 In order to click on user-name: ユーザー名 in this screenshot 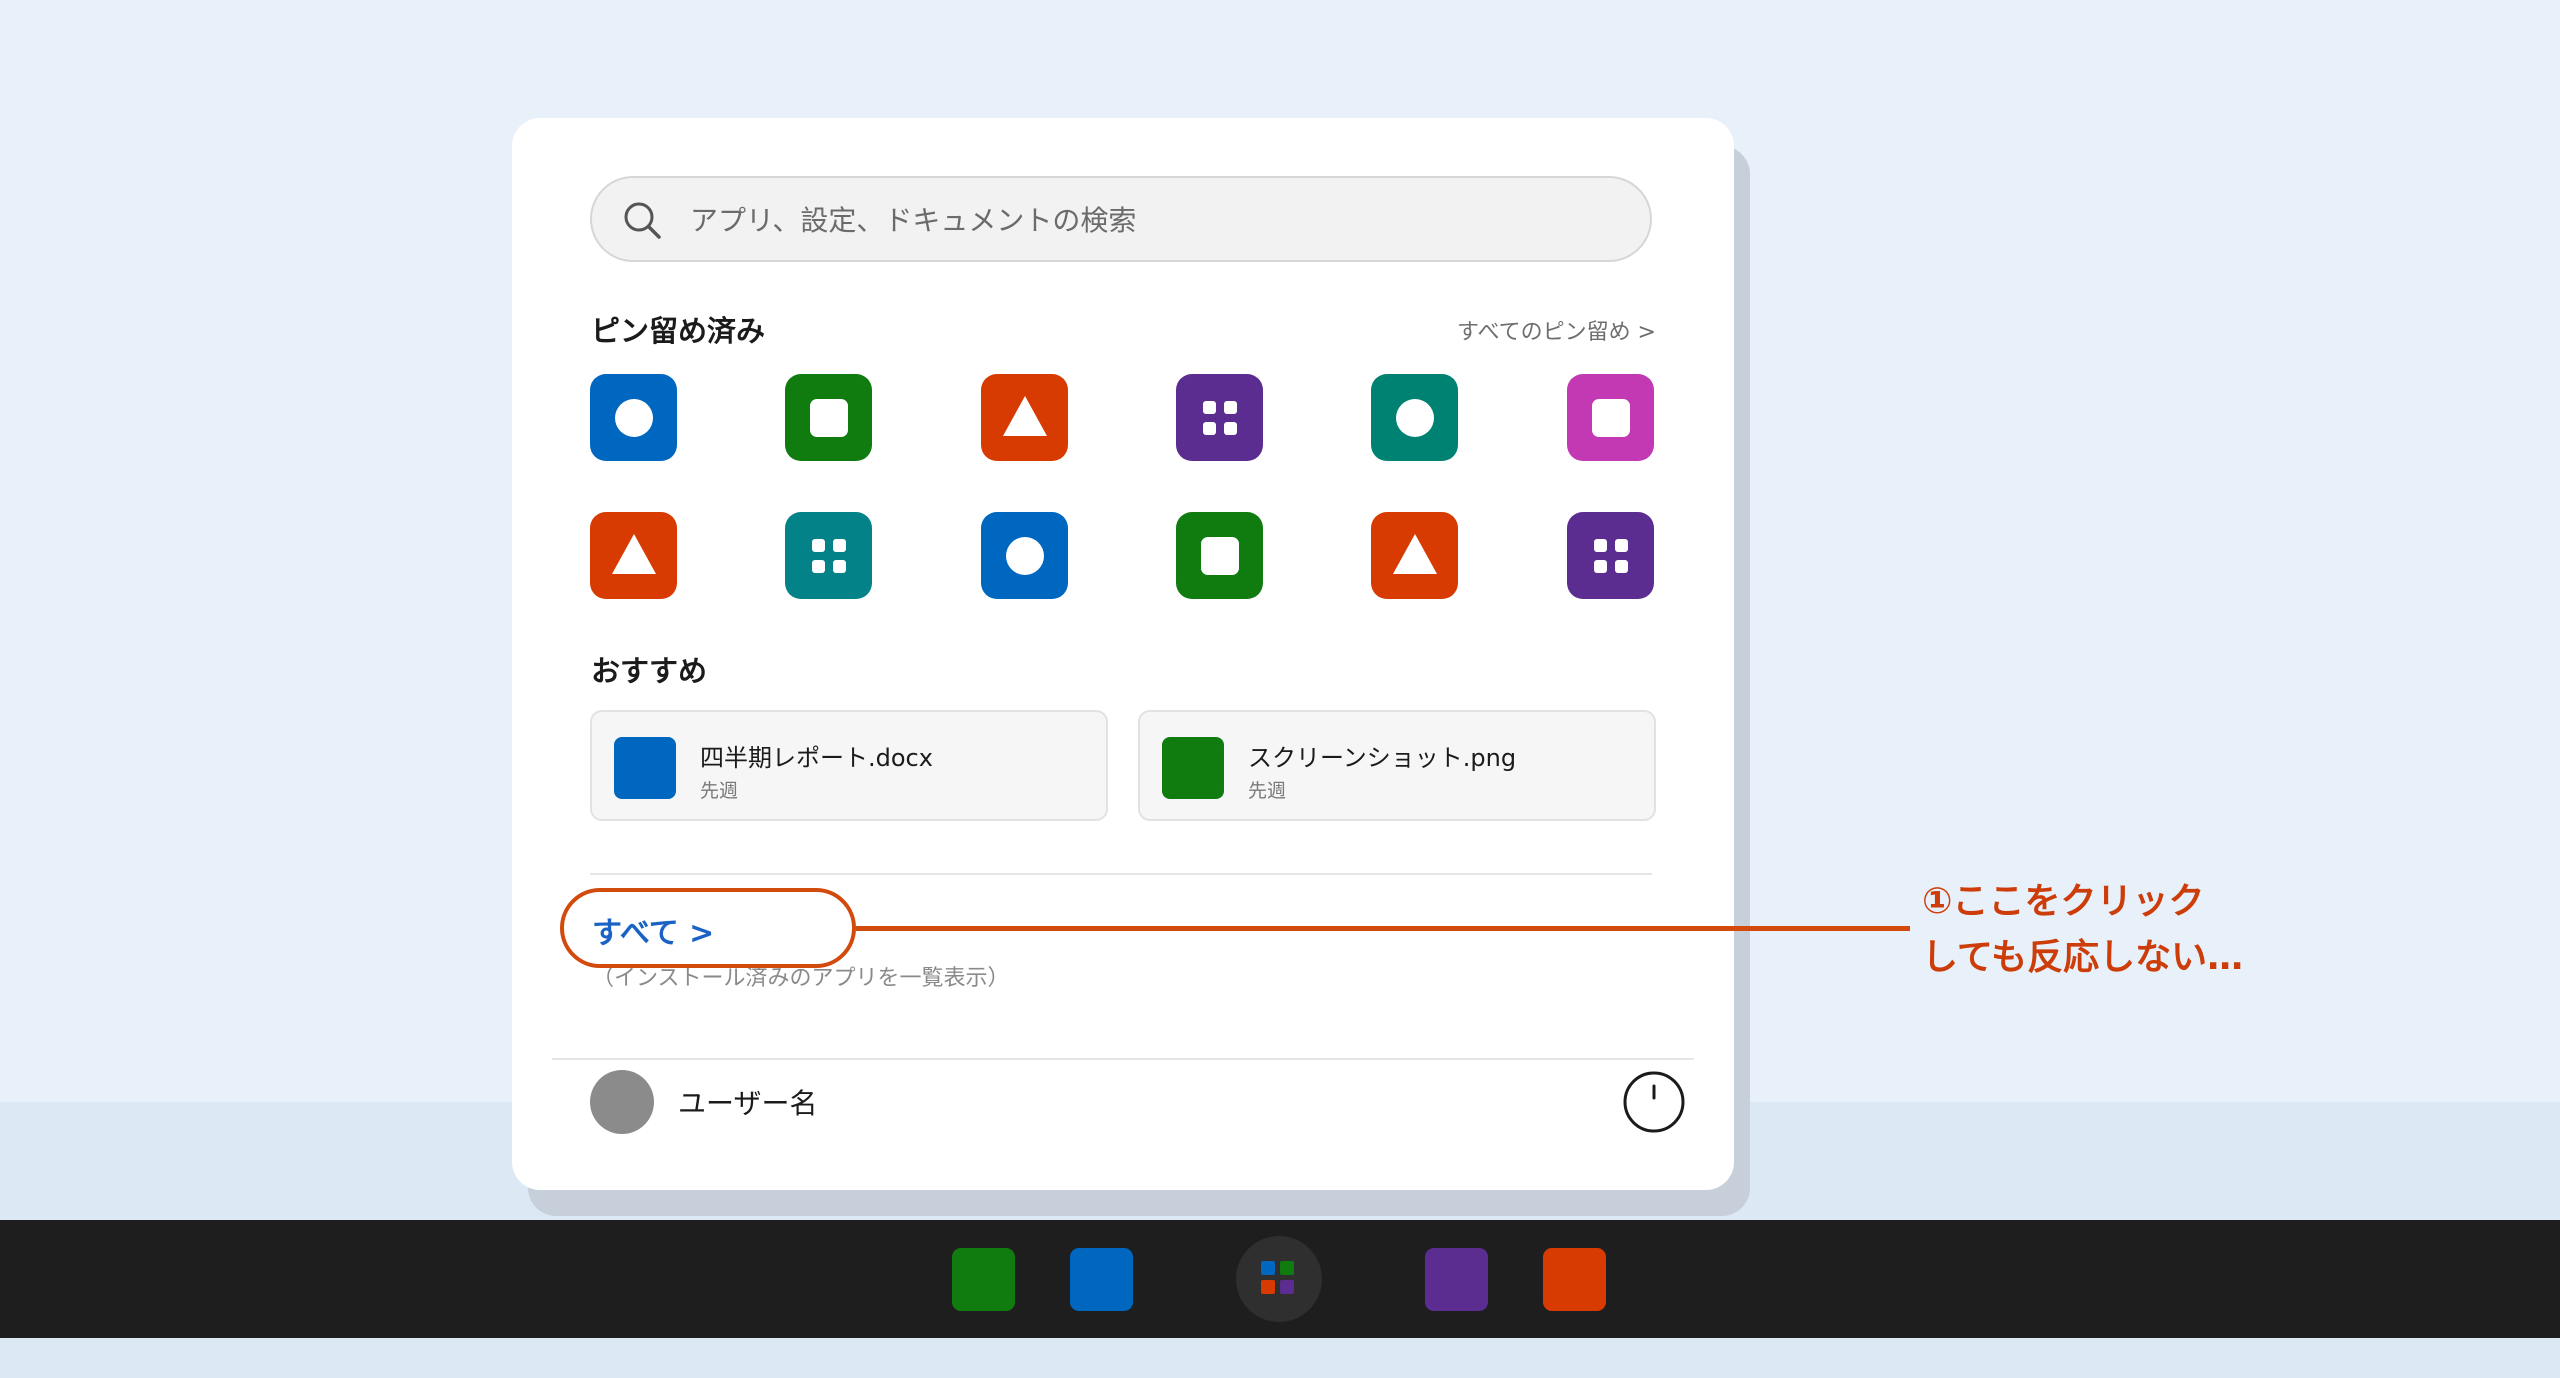, I will do `click(747, 1102)`.